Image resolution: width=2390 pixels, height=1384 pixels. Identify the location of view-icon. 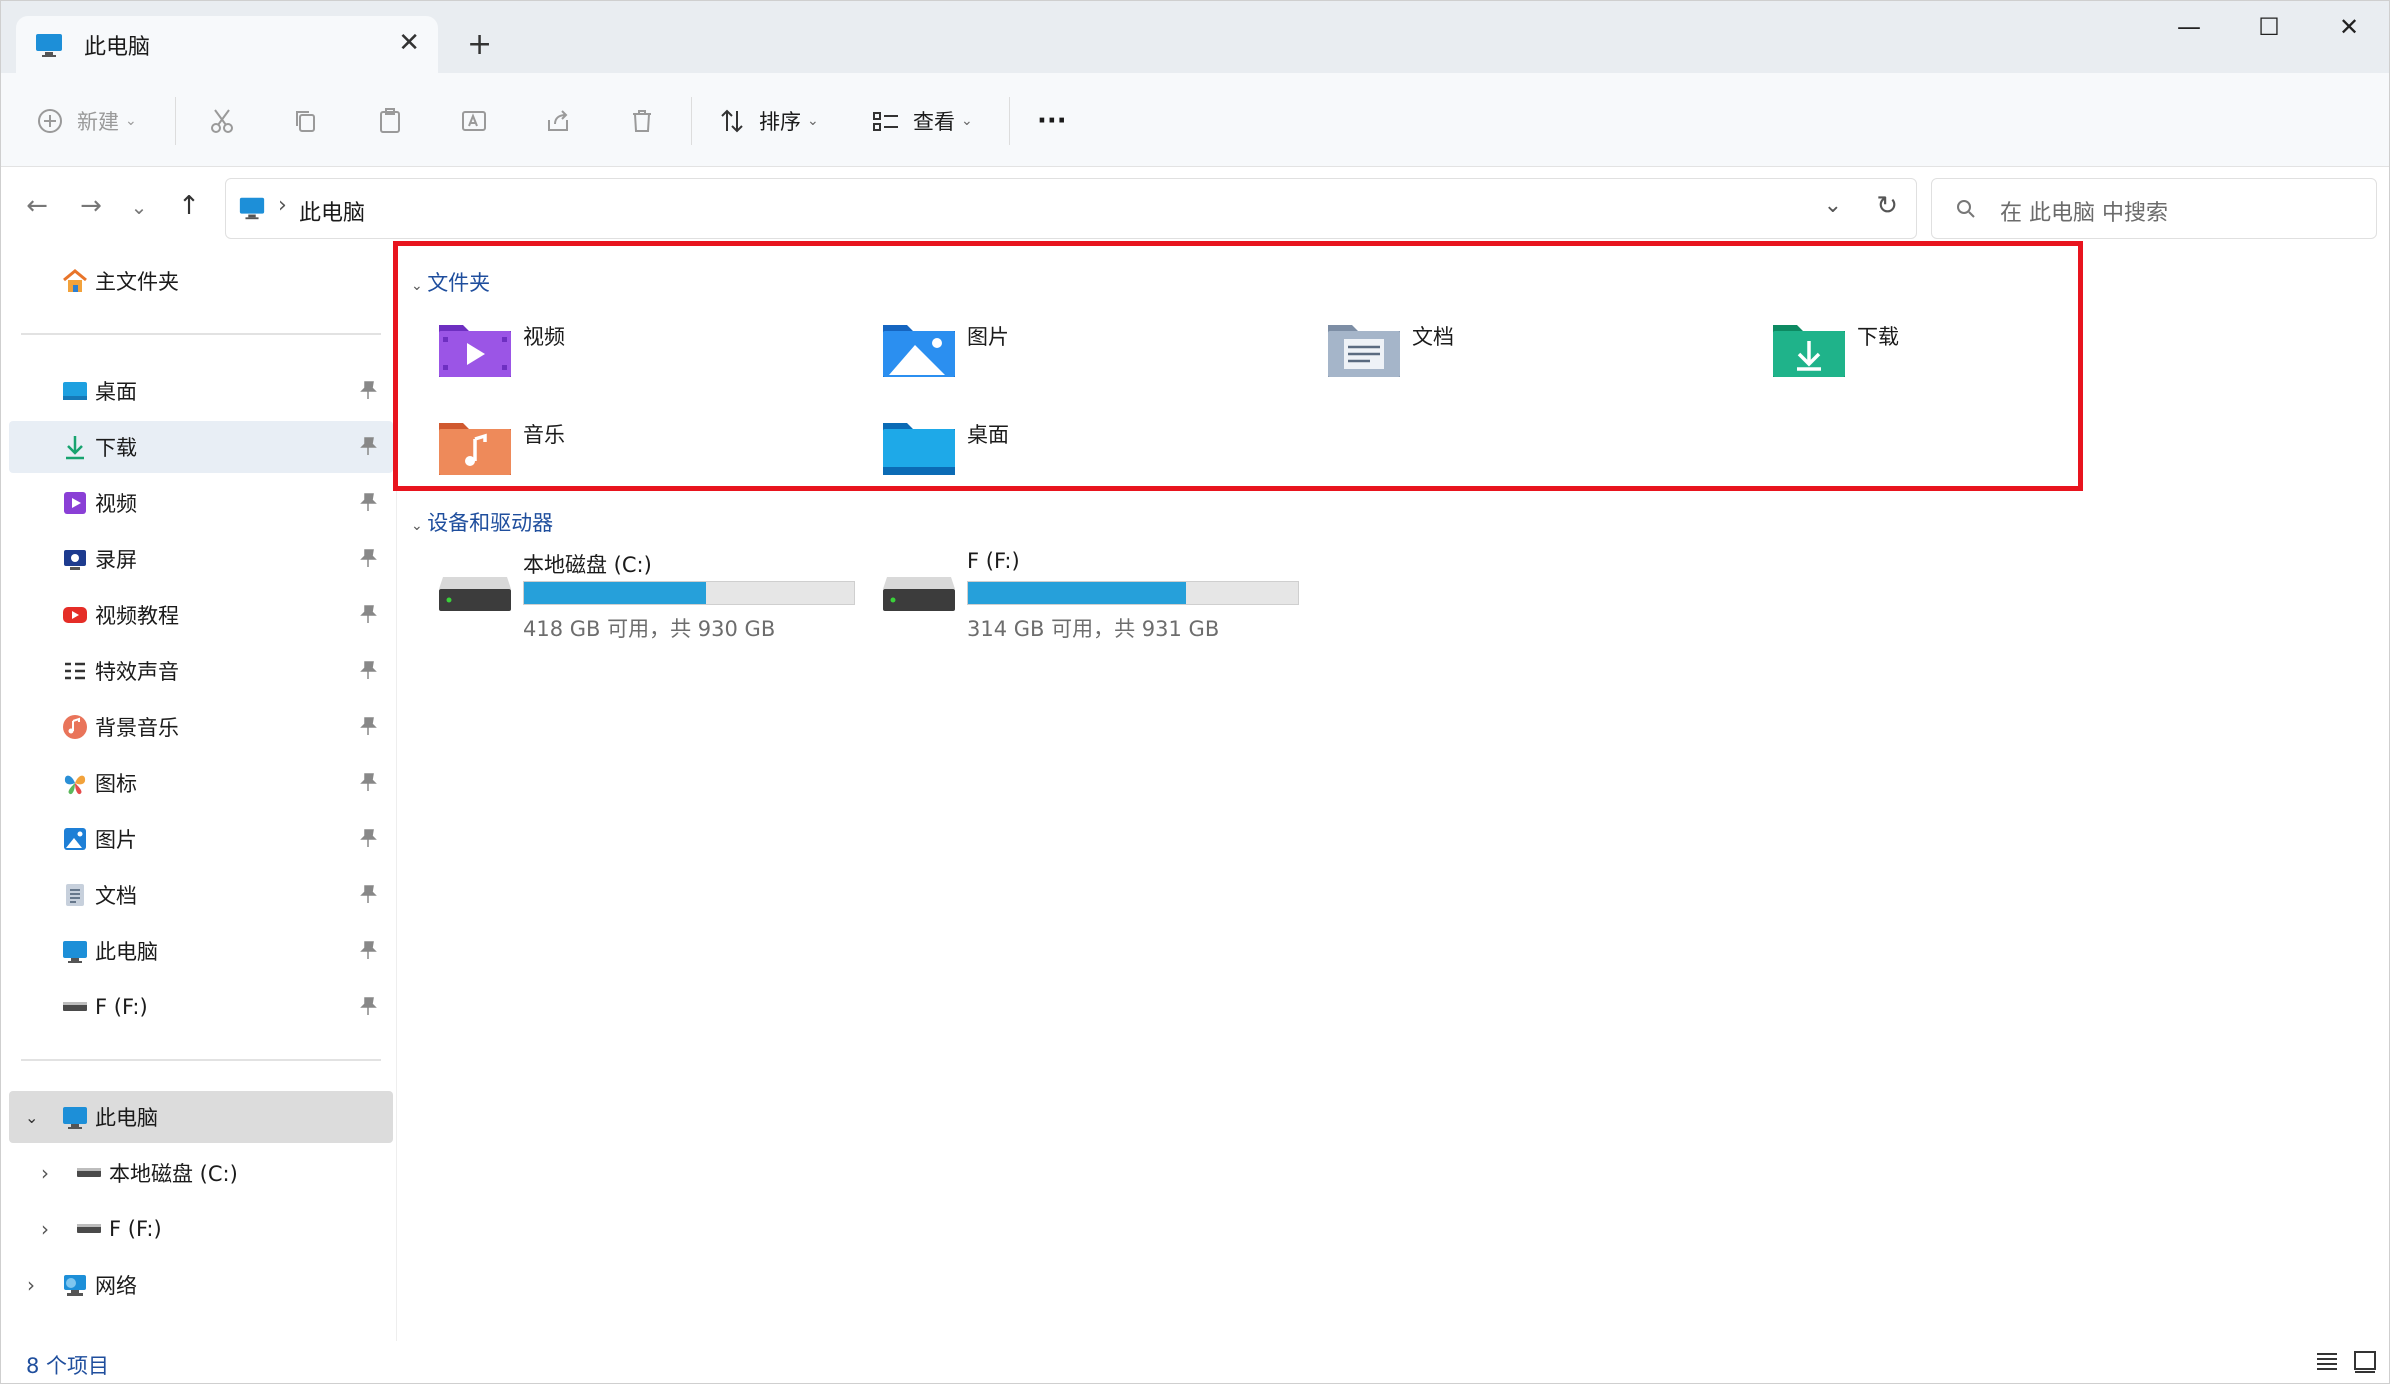
(885, 121).